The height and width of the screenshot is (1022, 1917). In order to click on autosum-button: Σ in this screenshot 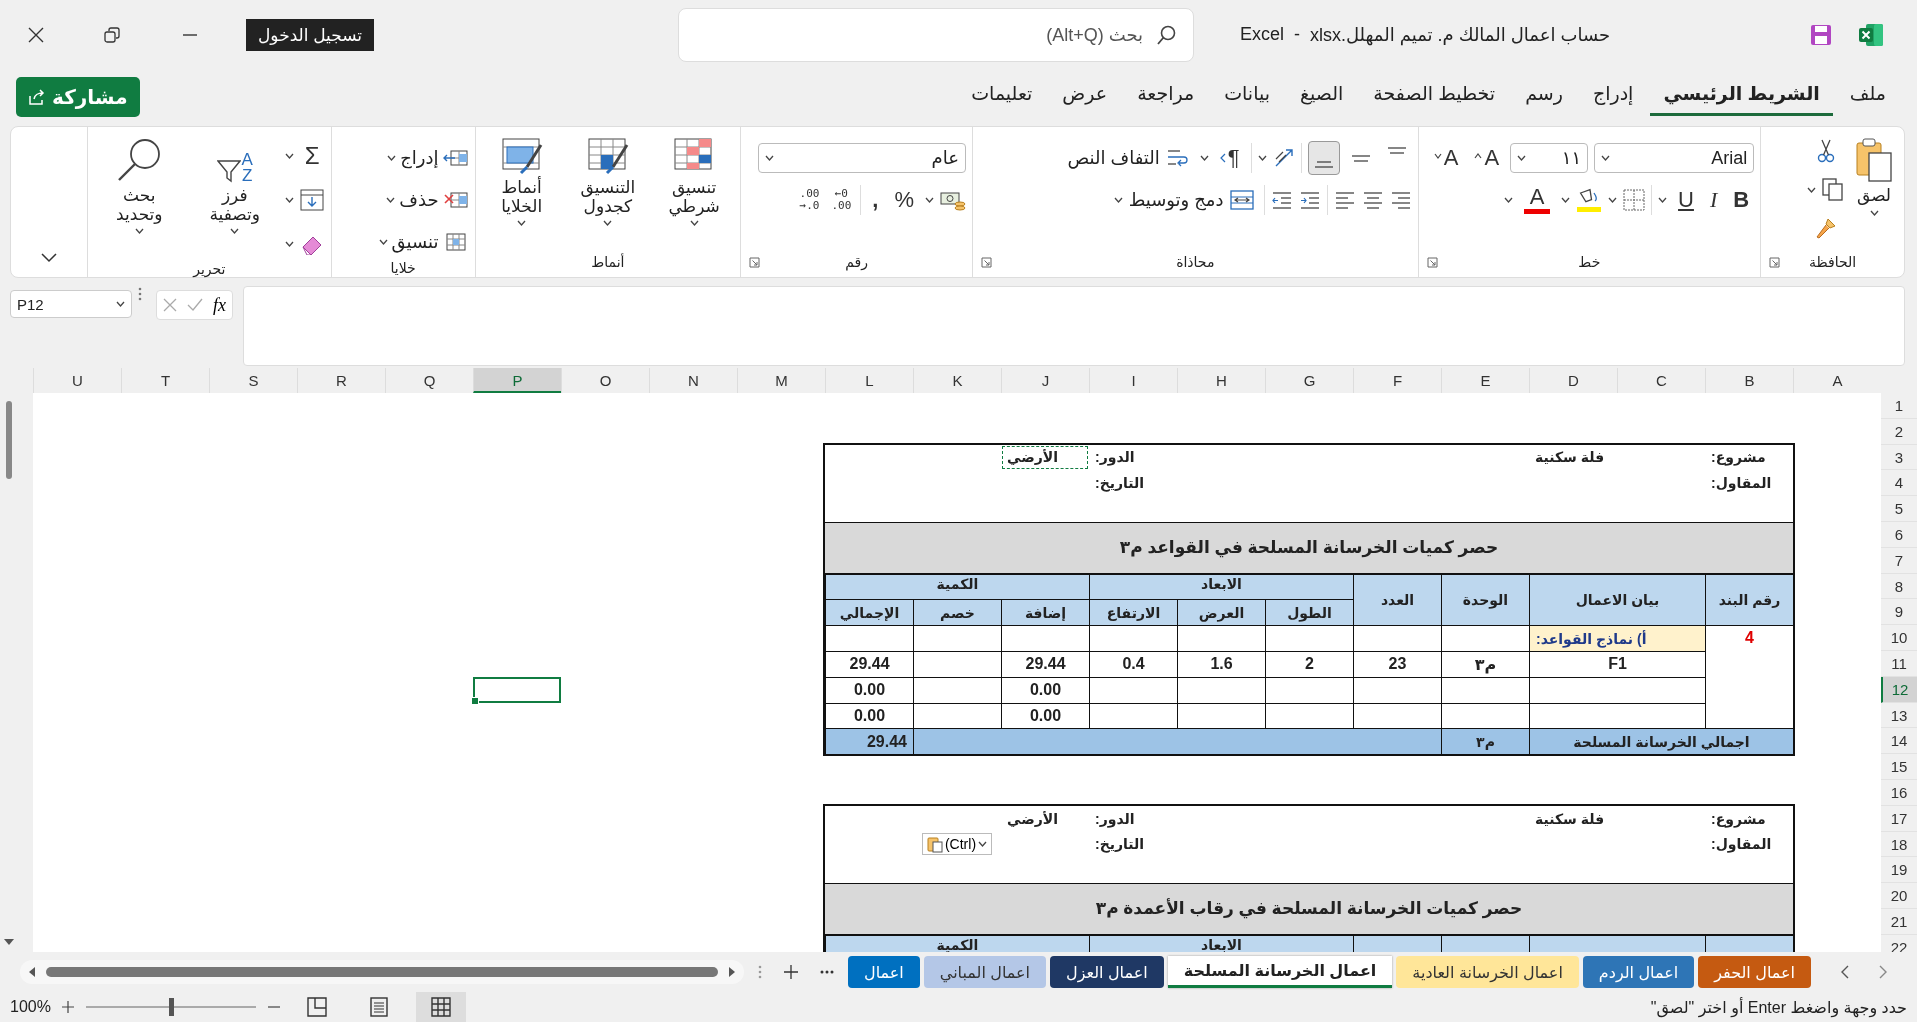, I will do `click(312, 156)`.